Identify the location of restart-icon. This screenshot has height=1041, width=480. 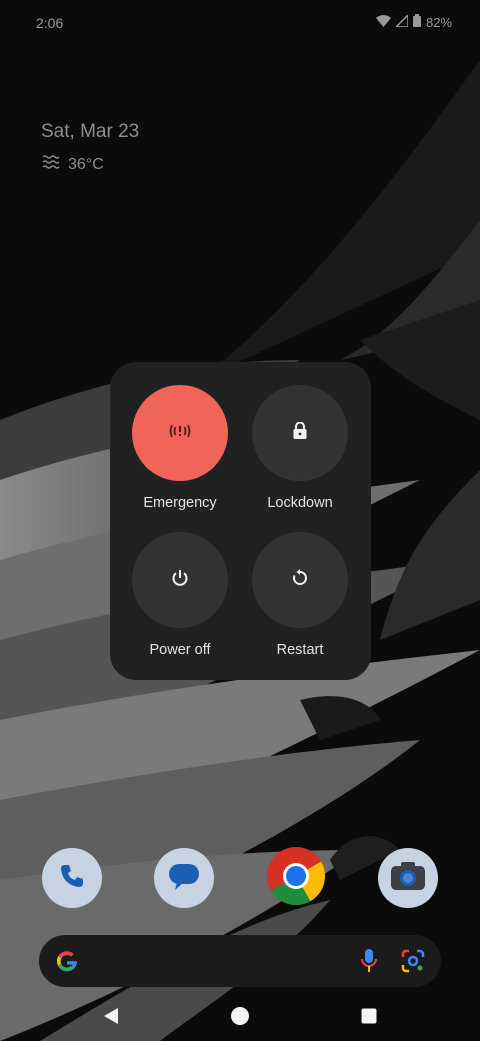
(300, 580).